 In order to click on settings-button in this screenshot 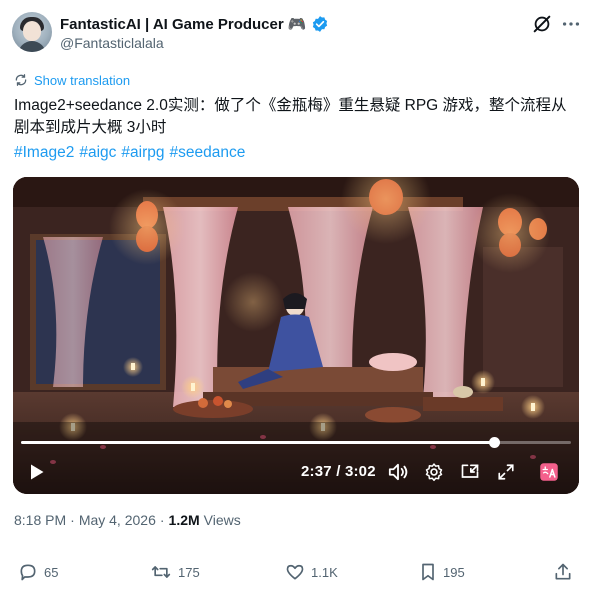, I will do `click(434, 472)`.